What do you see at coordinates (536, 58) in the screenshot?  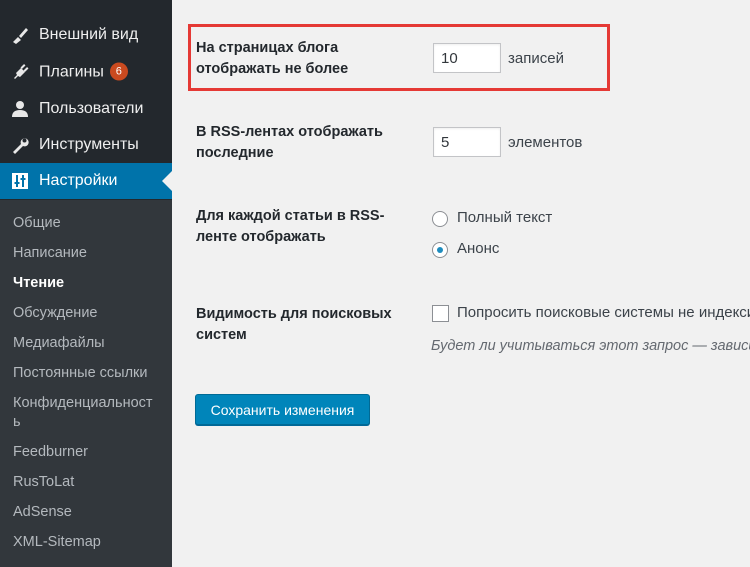 I see `posts-per-page-suffix: записей` at bounding box center [536, 58].